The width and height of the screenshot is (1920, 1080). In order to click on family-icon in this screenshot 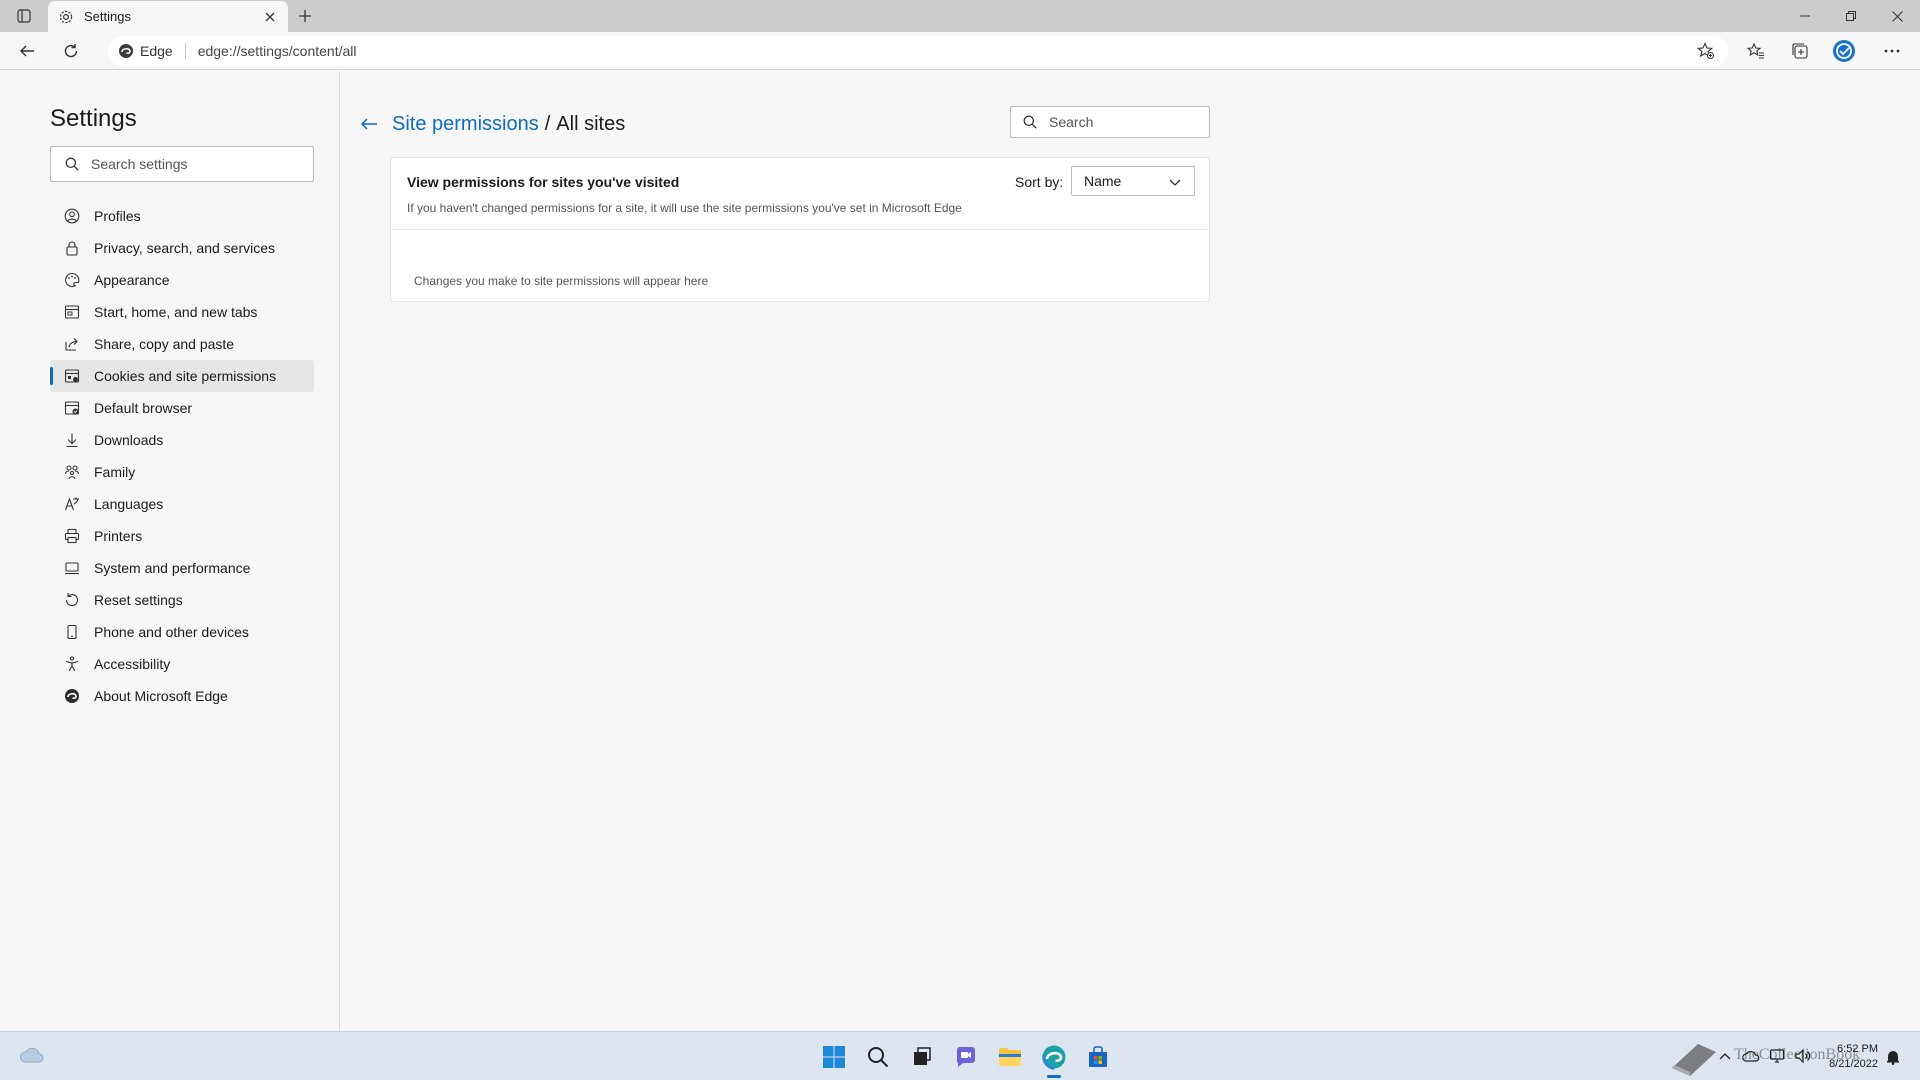, I will do `click(72, 472)`.